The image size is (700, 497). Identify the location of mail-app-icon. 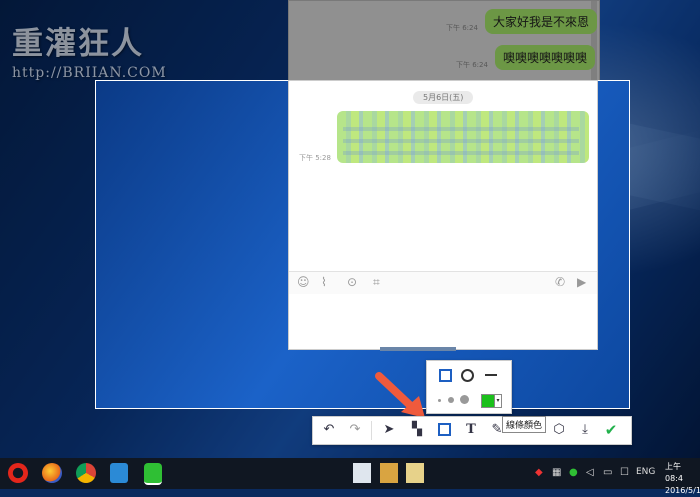
(119, 473).